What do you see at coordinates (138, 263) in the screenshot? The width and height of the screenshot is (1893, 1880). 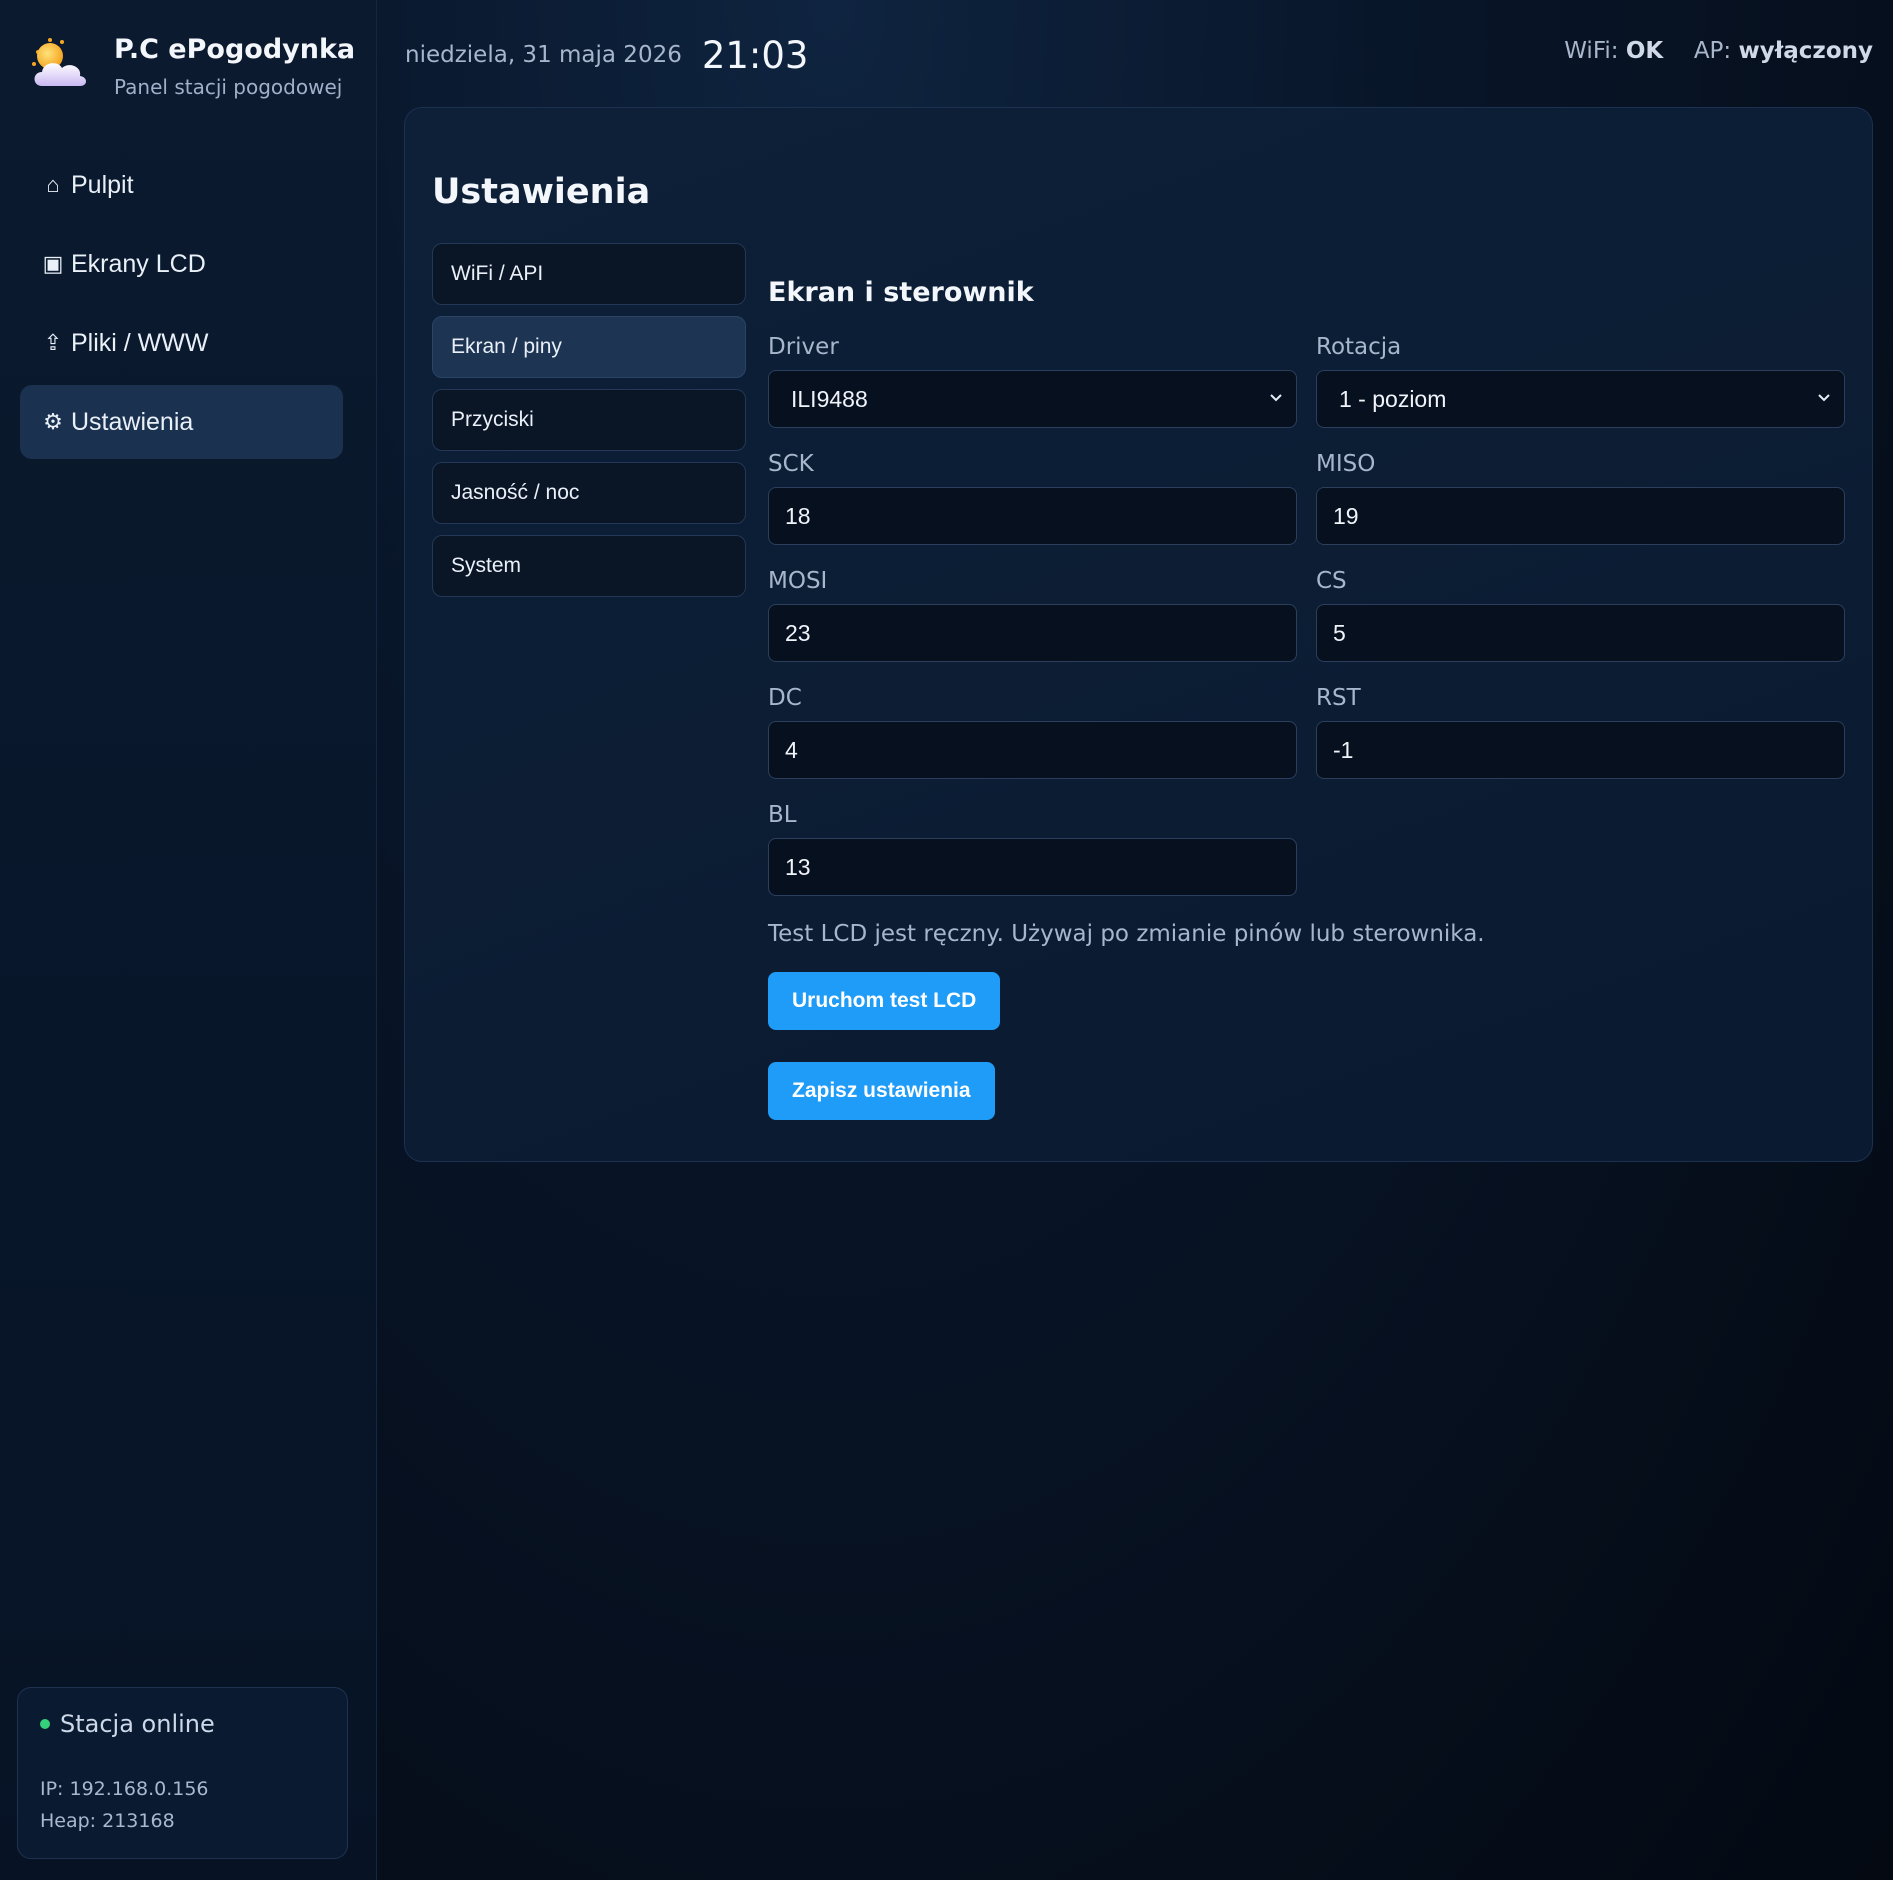 I see `sidebar-item-label: Ekrany LCD` at bounding box center [138, 263].